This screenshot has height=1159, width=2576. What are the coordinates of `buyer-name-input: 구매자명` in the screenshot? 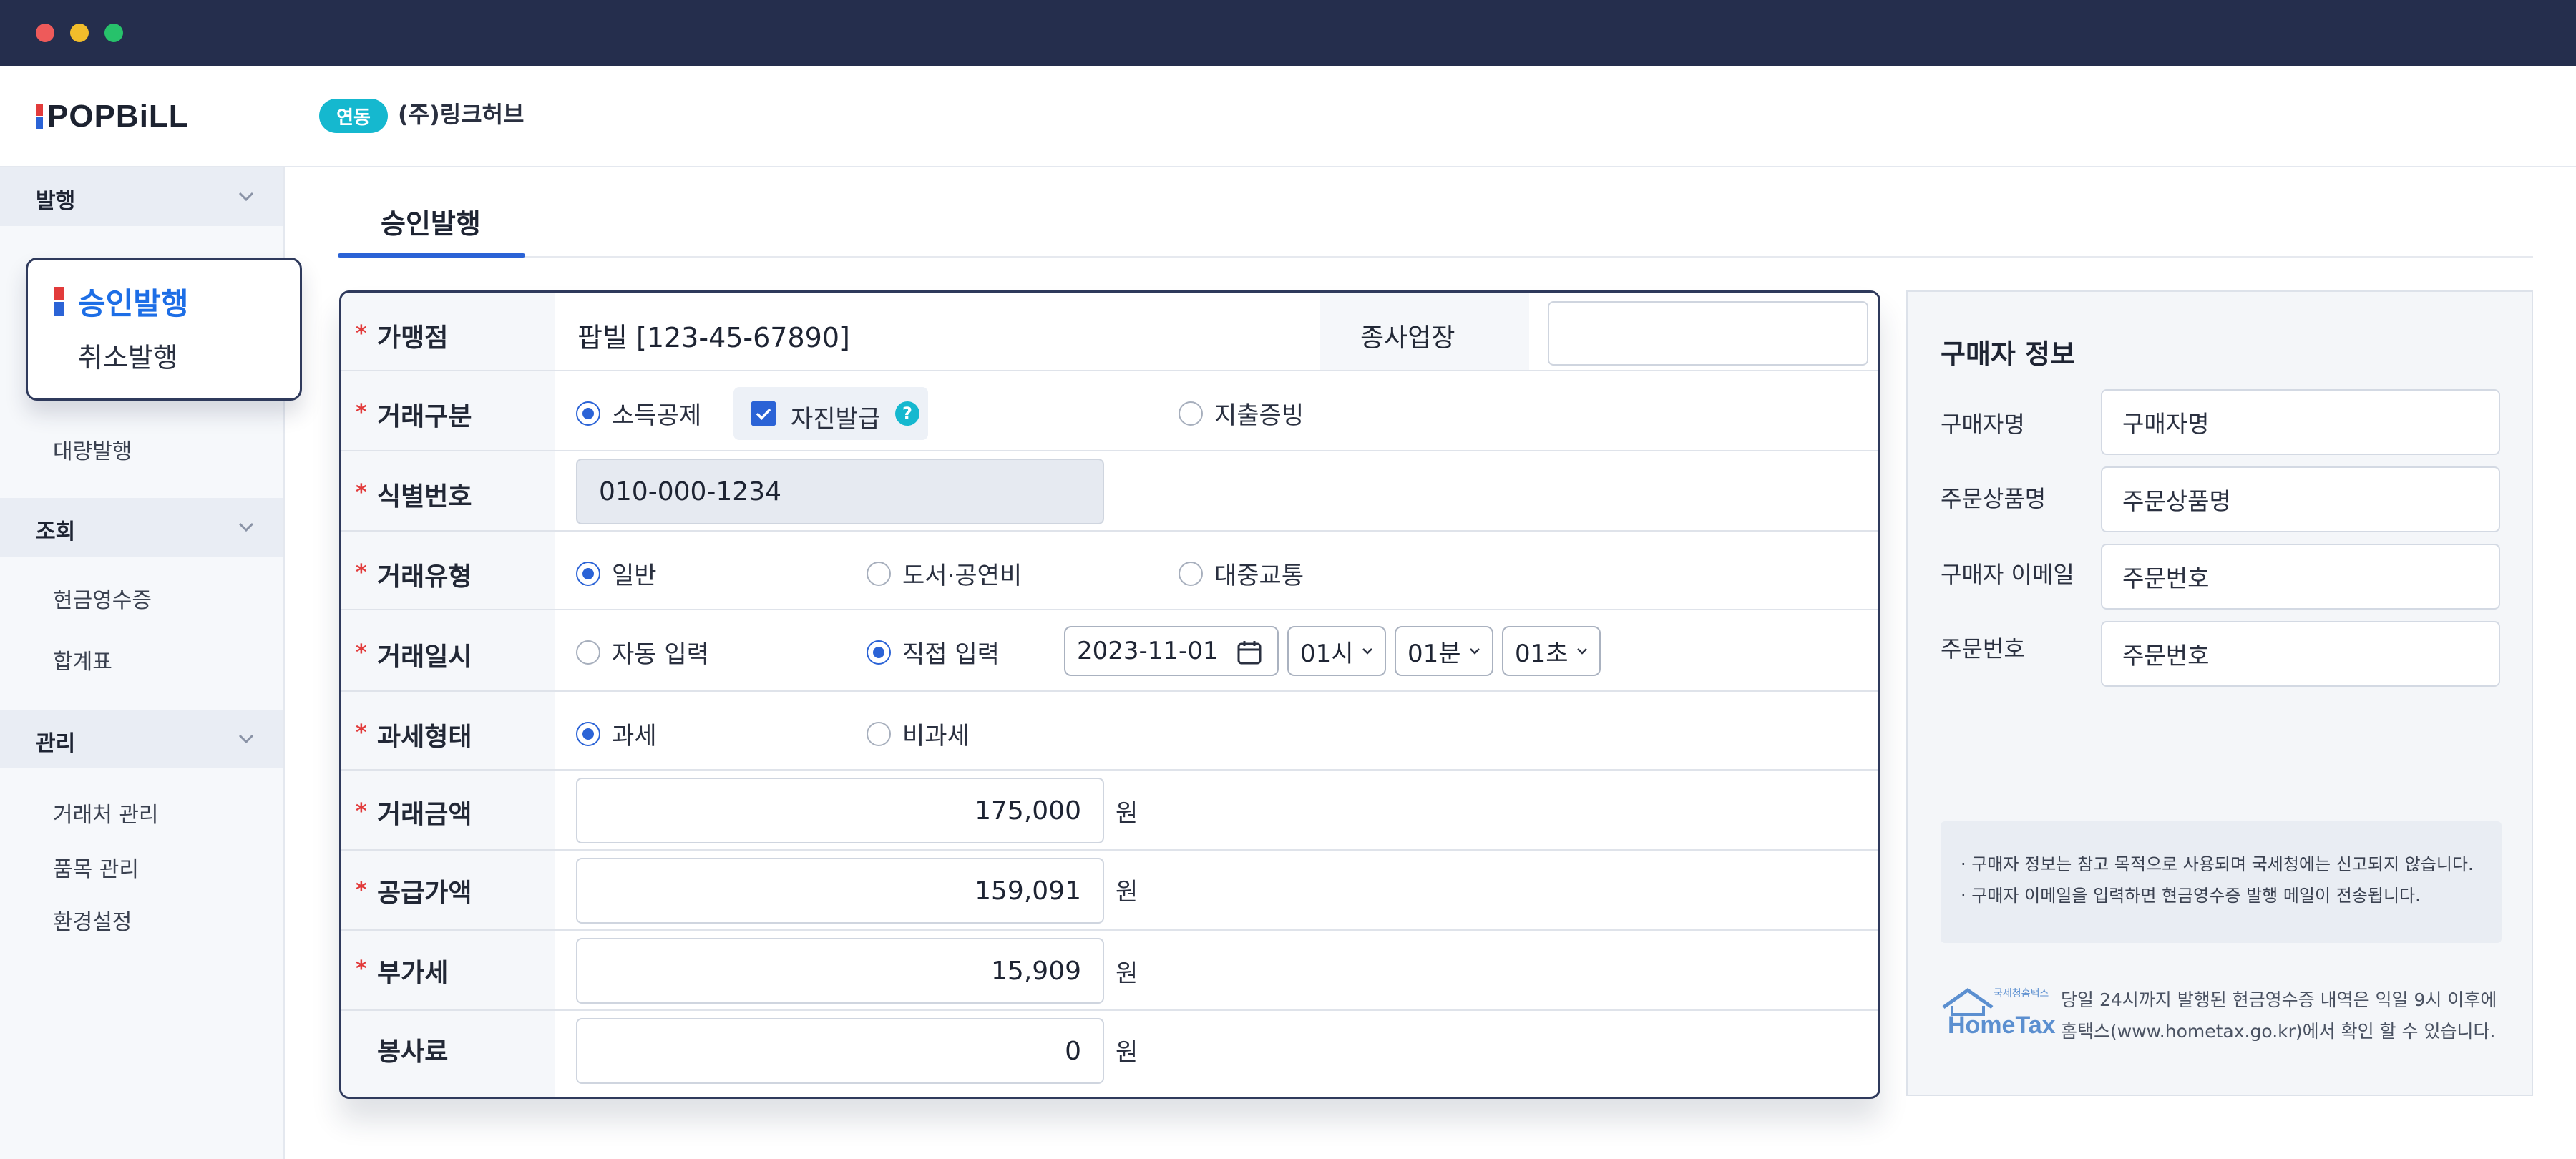 It's located at (2300, 422).